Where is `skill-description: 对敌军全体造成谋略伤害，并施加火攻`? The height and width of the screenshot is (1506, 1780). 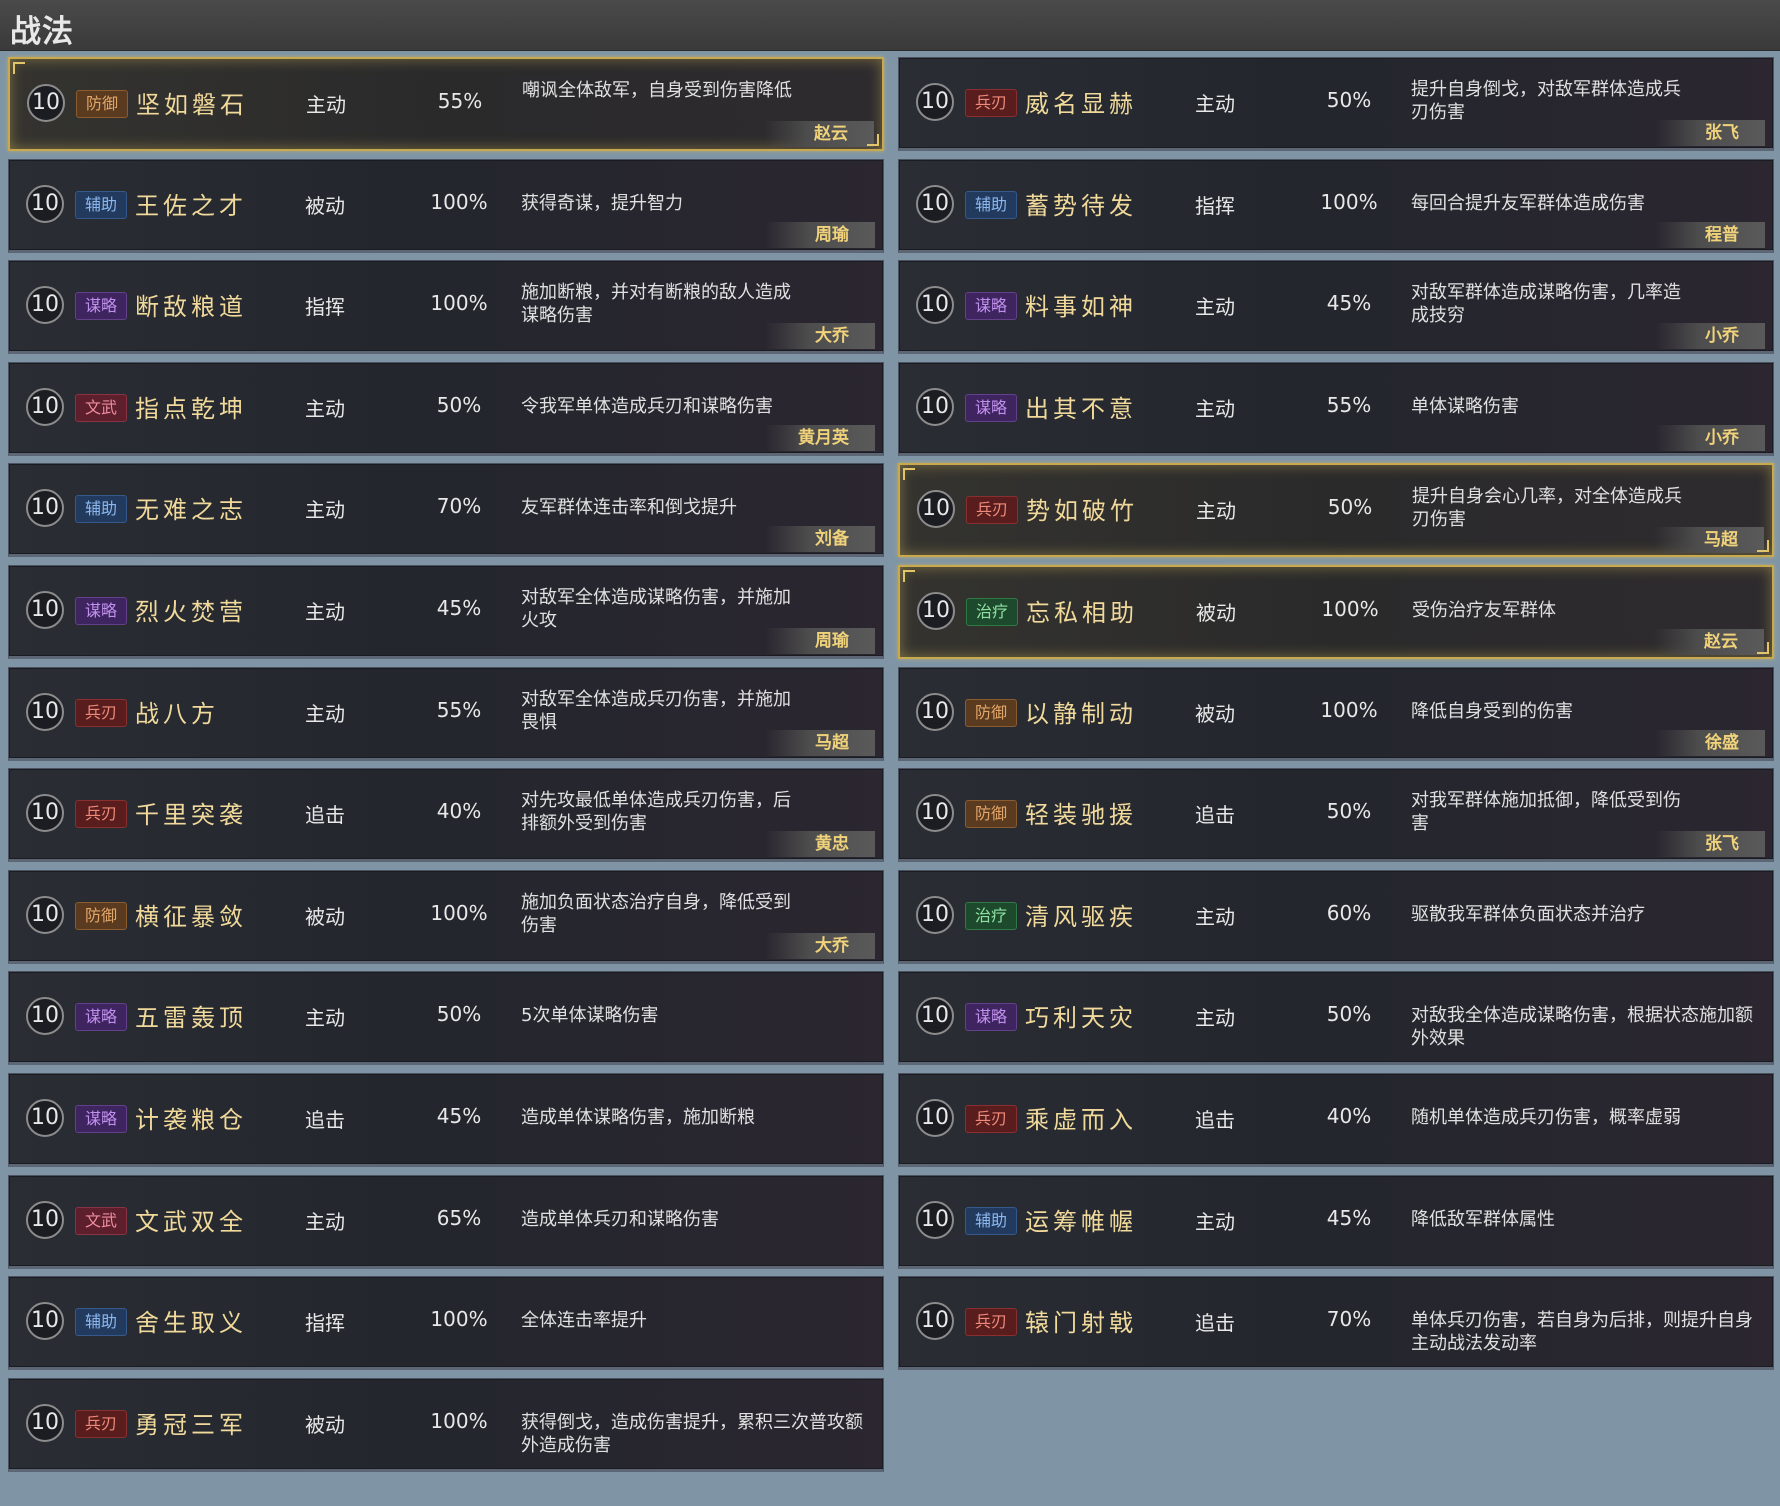
skill-description: 对敌军全体造成谋略伤害，并施加火攻 is located at coordinates (656, 608).